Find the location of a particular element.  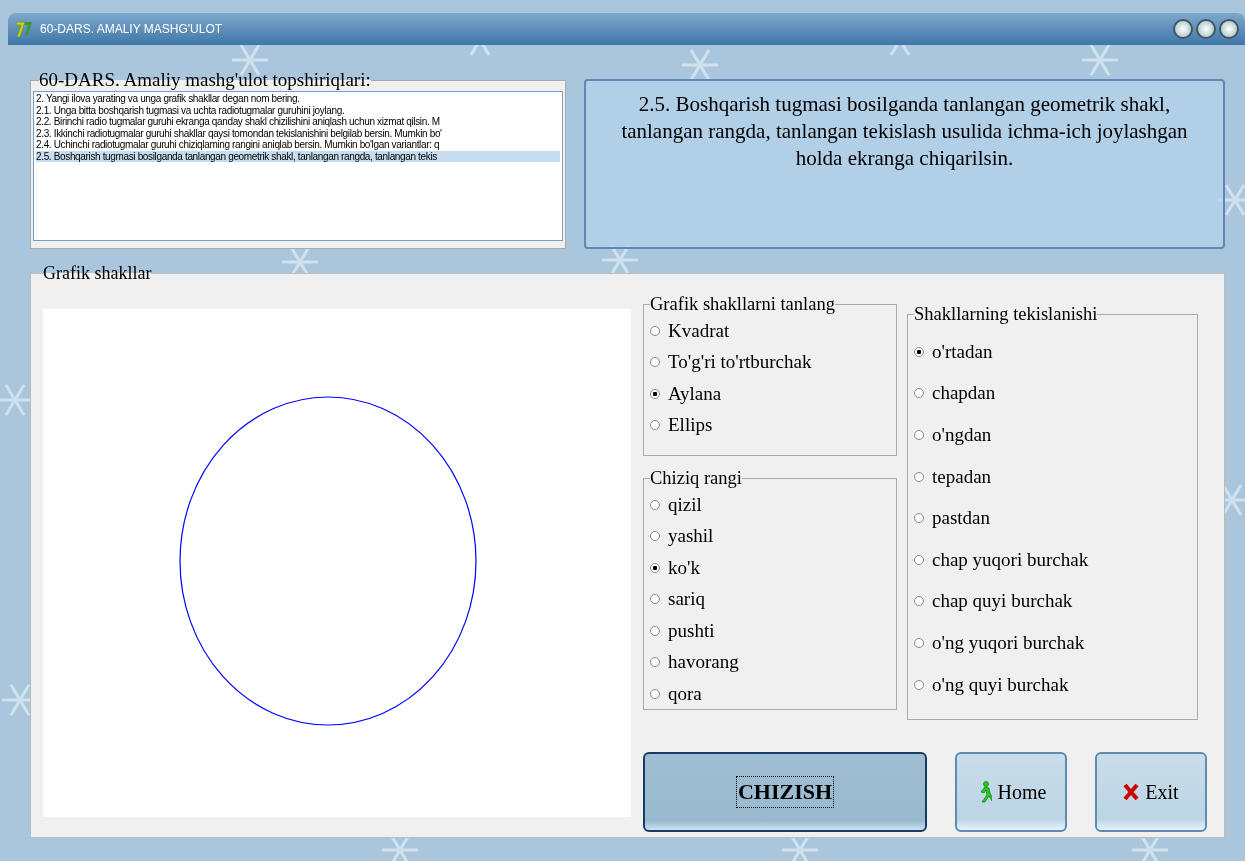

exit-button: Exit is located at coordinates (1151, 792).